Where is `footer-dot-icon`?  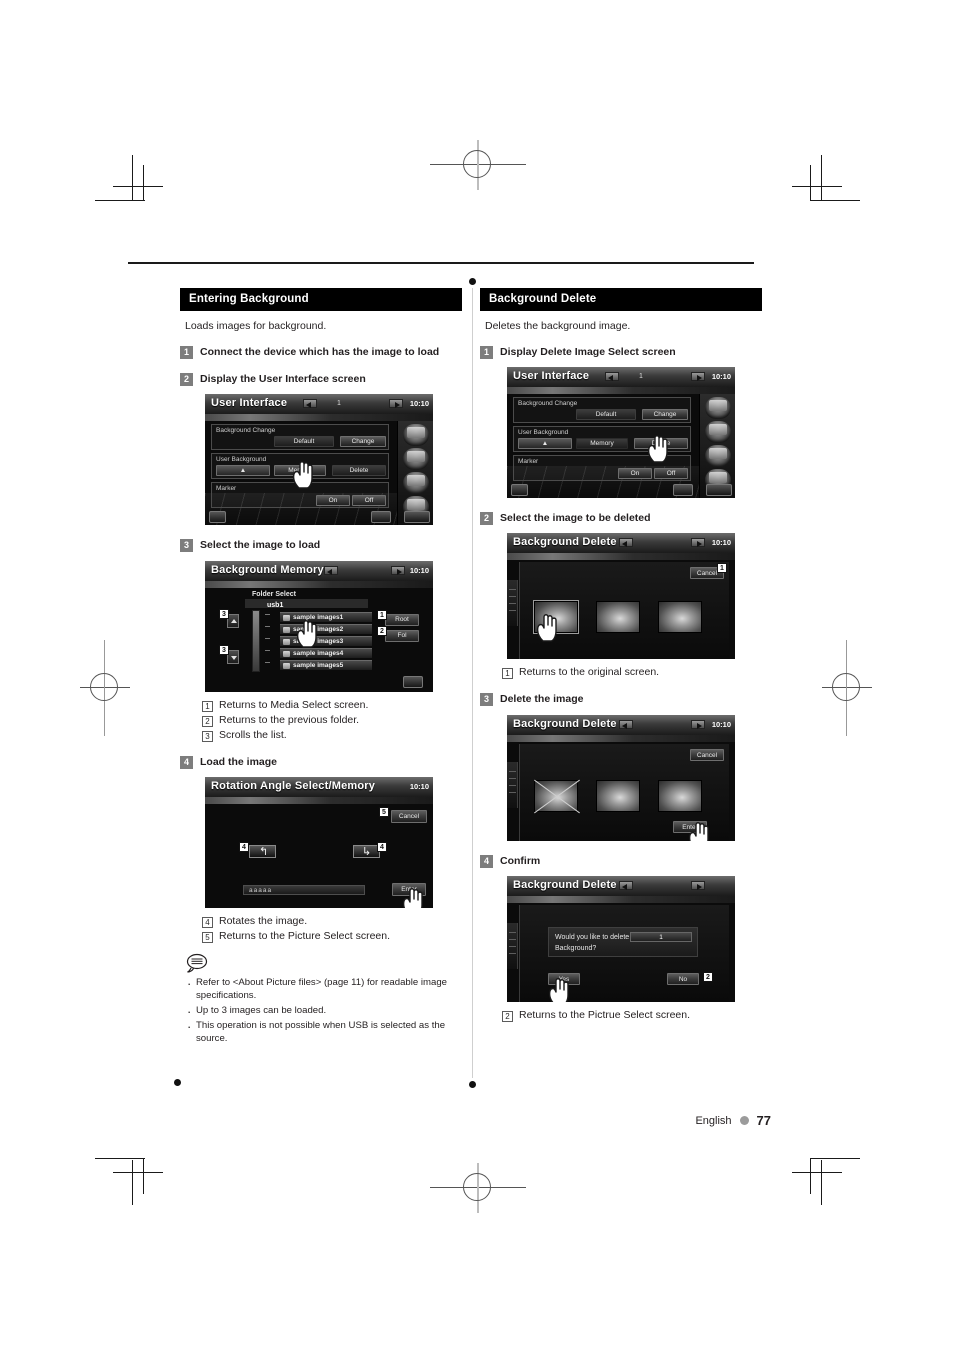
footer-dot-icon is located at coordinates (744, 1120).